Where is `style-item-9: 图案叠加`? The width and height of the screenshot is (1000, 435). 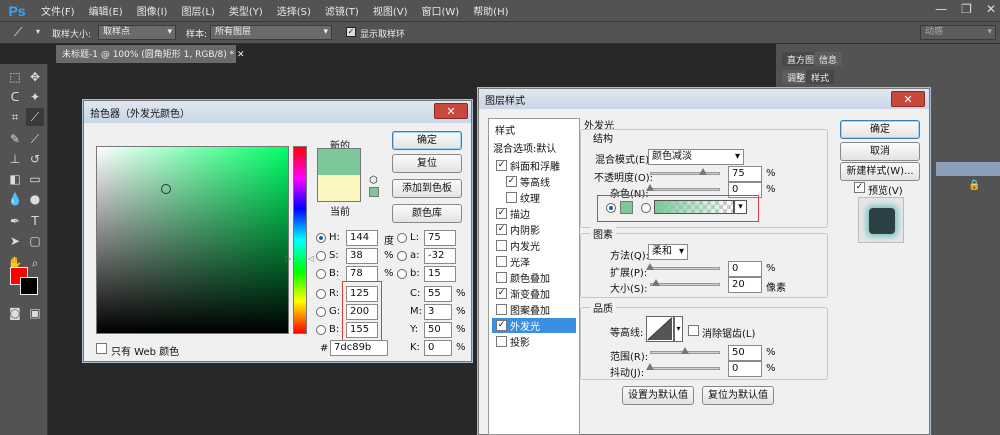
style-item-9: 图案叠加 is located at coordinates (534, 309).